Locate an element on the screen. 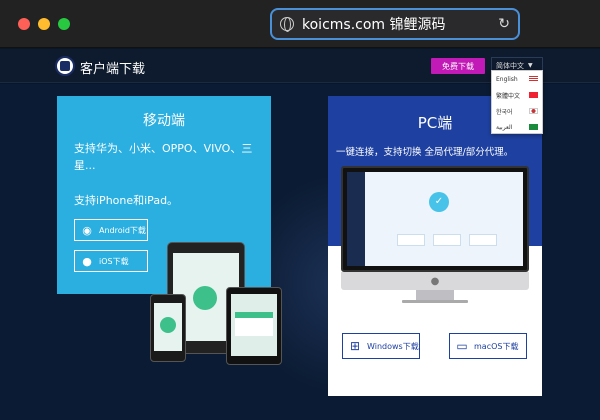 The image size is (600, 420). cn-flag-icon is located at coordinates (533, 95).